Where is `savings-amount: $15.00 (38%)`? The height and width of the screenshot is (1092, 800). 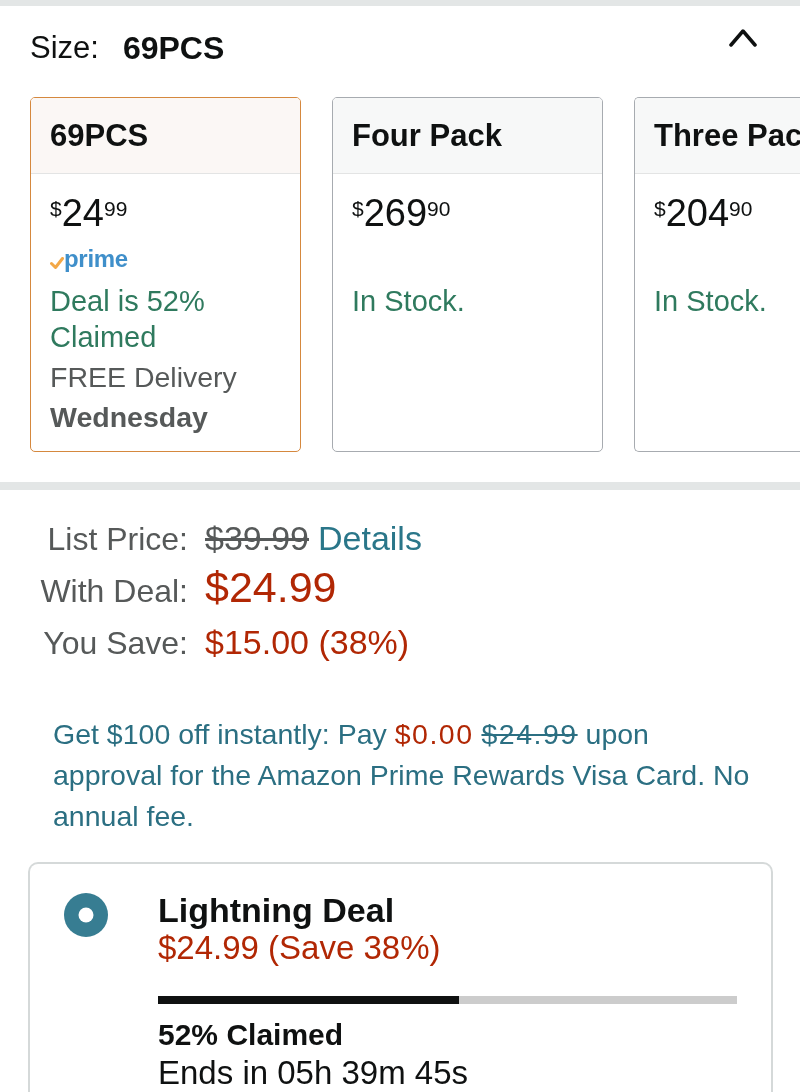 savings-amount: $15.00 (38%) is located at coordinates (307, 642).